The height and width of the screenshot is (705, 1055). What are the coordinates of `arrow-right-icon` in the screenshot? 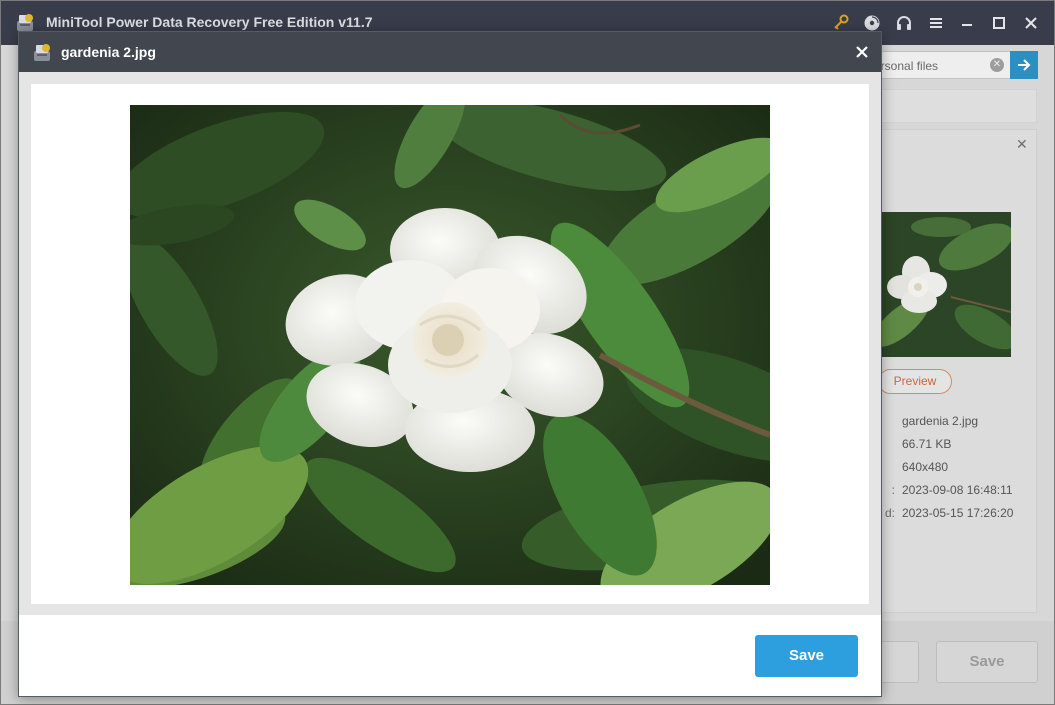 It's located at (1024, 65).